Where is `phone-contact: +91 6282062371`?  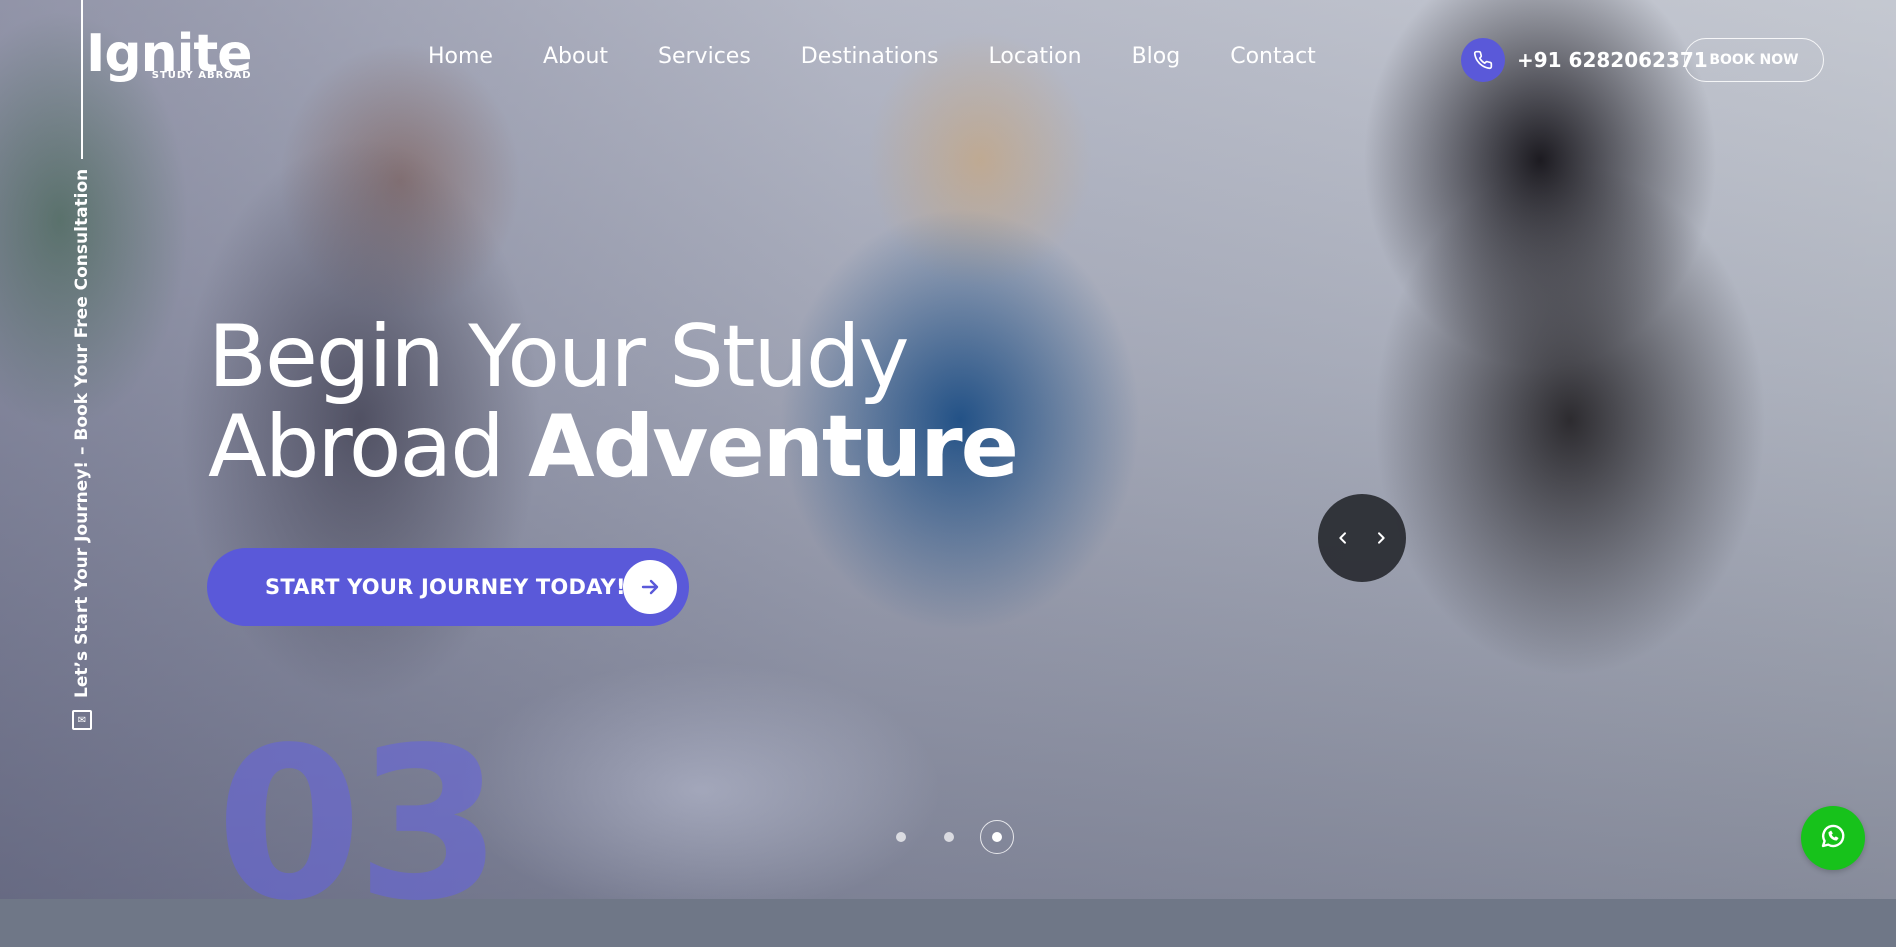 phone-contact: +91 6282062371 is located at coordinates (1584, 60).